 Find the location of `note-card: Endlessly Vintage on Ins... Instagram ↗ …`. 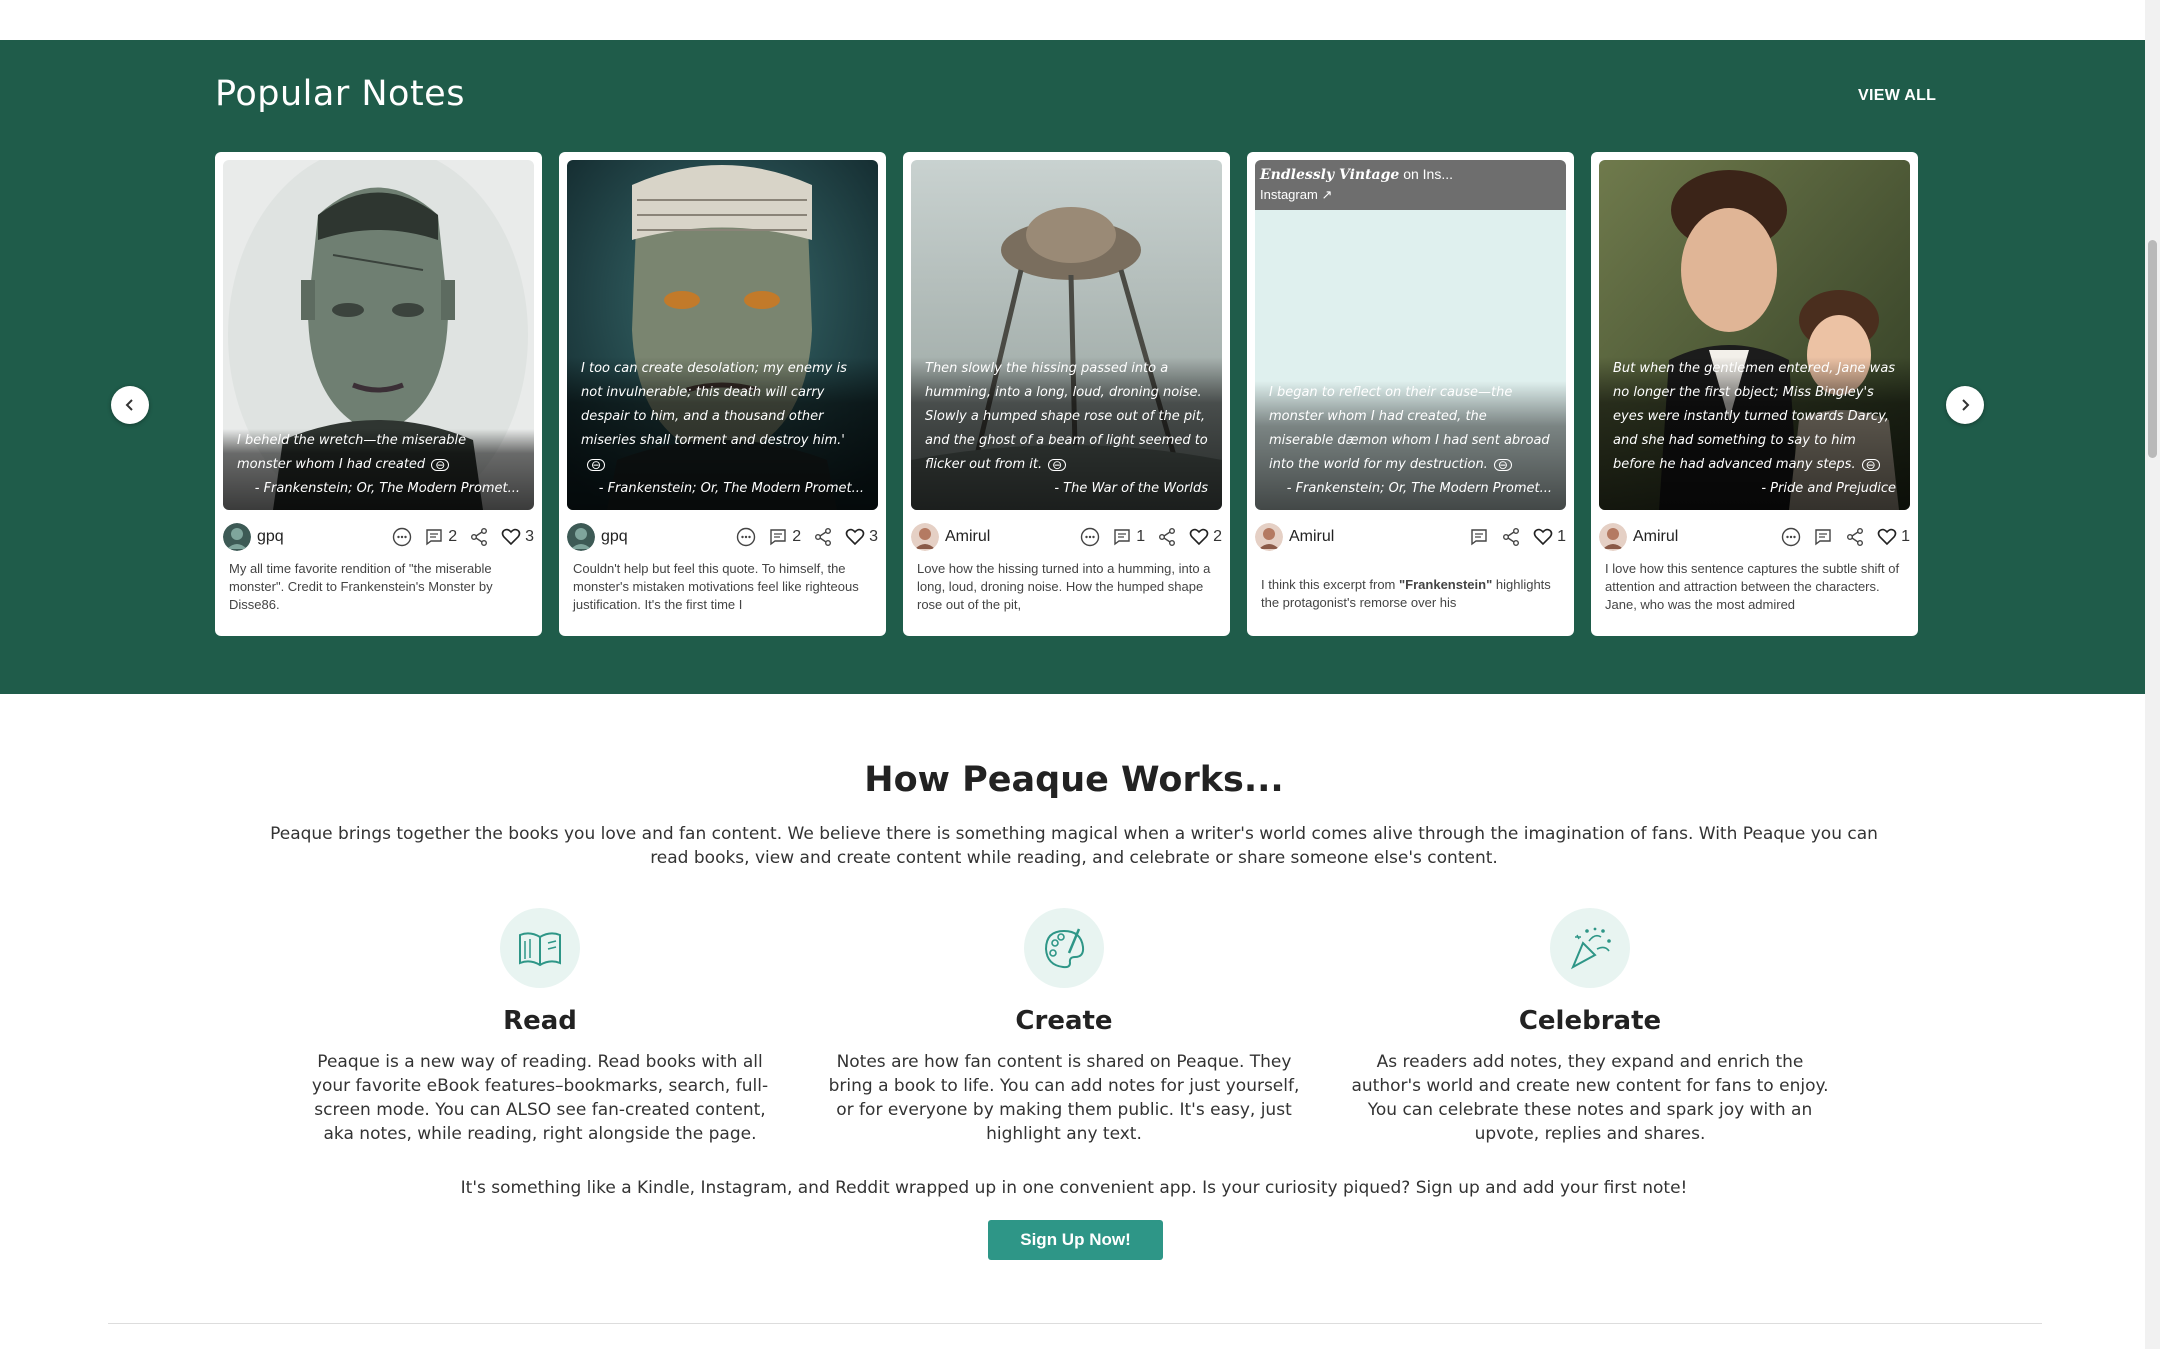

note-card: Endlessly Vintage on Ins... Instagram ↗ … is located at coordinates (1410, 394).